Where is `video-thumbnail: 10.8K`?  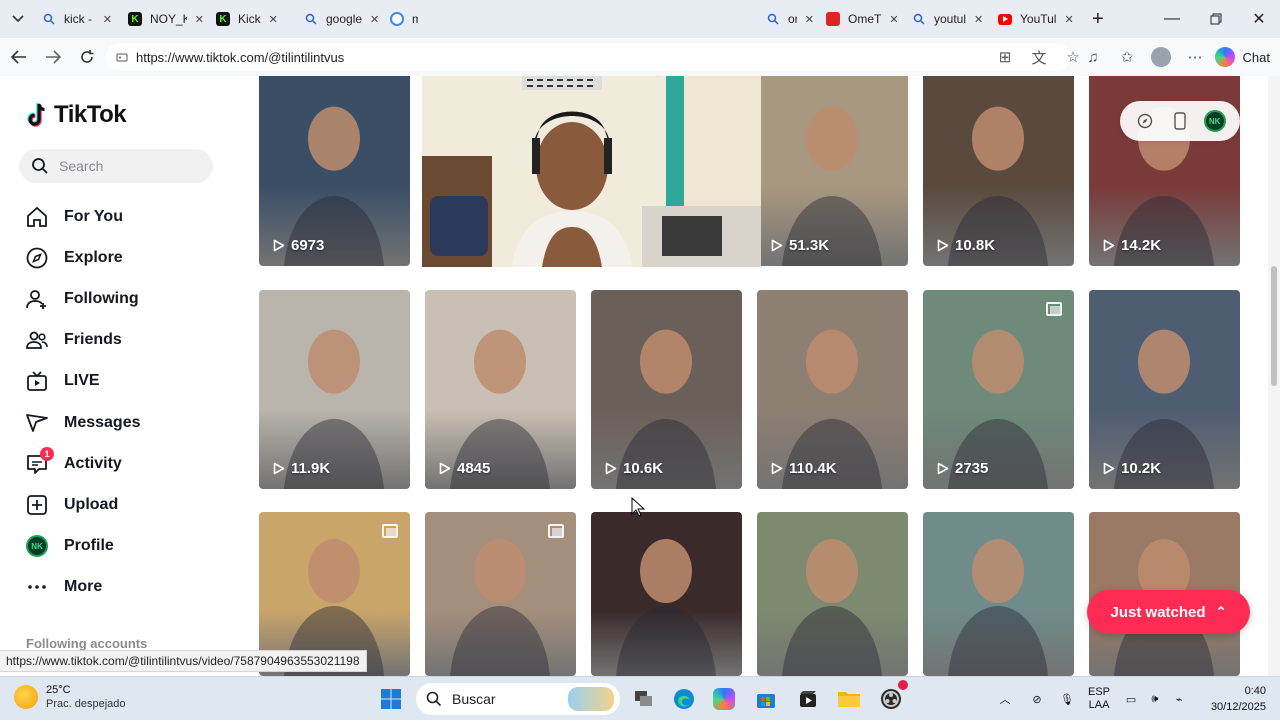 video-thumbnail: 10.8K is located at coordinates (998, 171).